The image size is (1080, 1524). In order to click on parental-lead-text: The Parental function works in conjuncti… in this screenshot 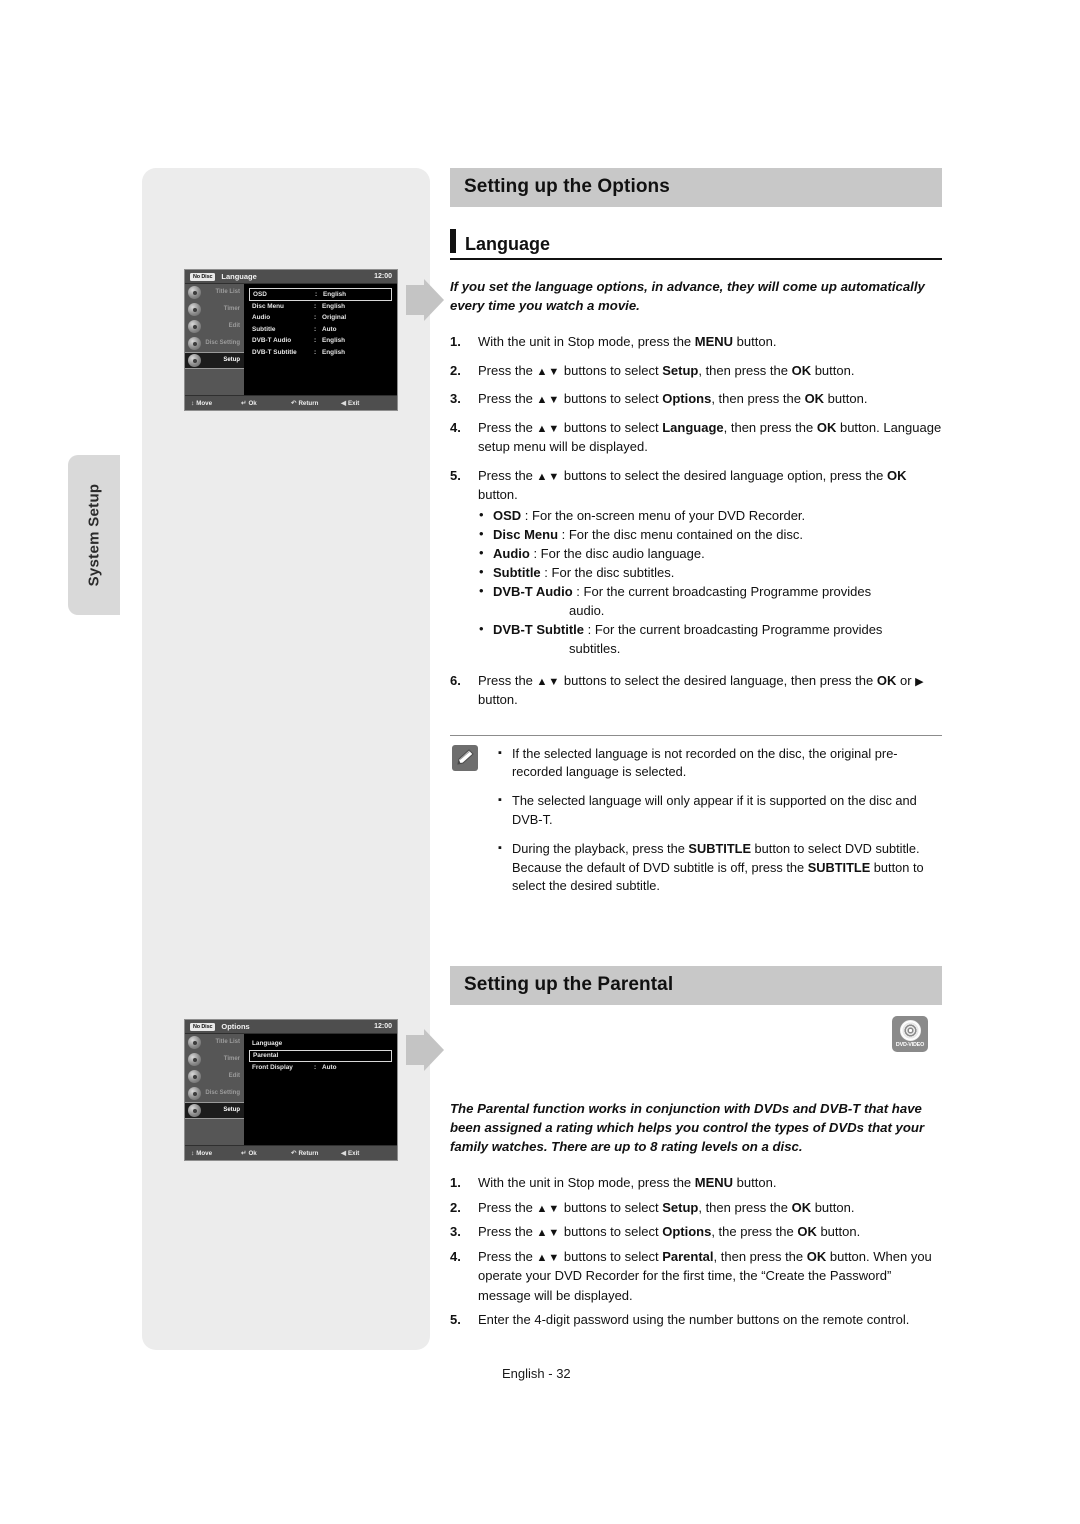, I will do `click(687, 1128)`.